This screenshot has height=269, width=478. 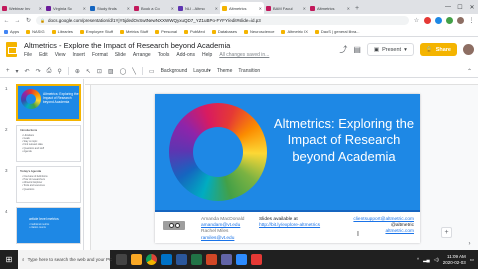 I want to click on slides-link: http://bit.ly/explore-altmetrics, so click(x=289, y=226).